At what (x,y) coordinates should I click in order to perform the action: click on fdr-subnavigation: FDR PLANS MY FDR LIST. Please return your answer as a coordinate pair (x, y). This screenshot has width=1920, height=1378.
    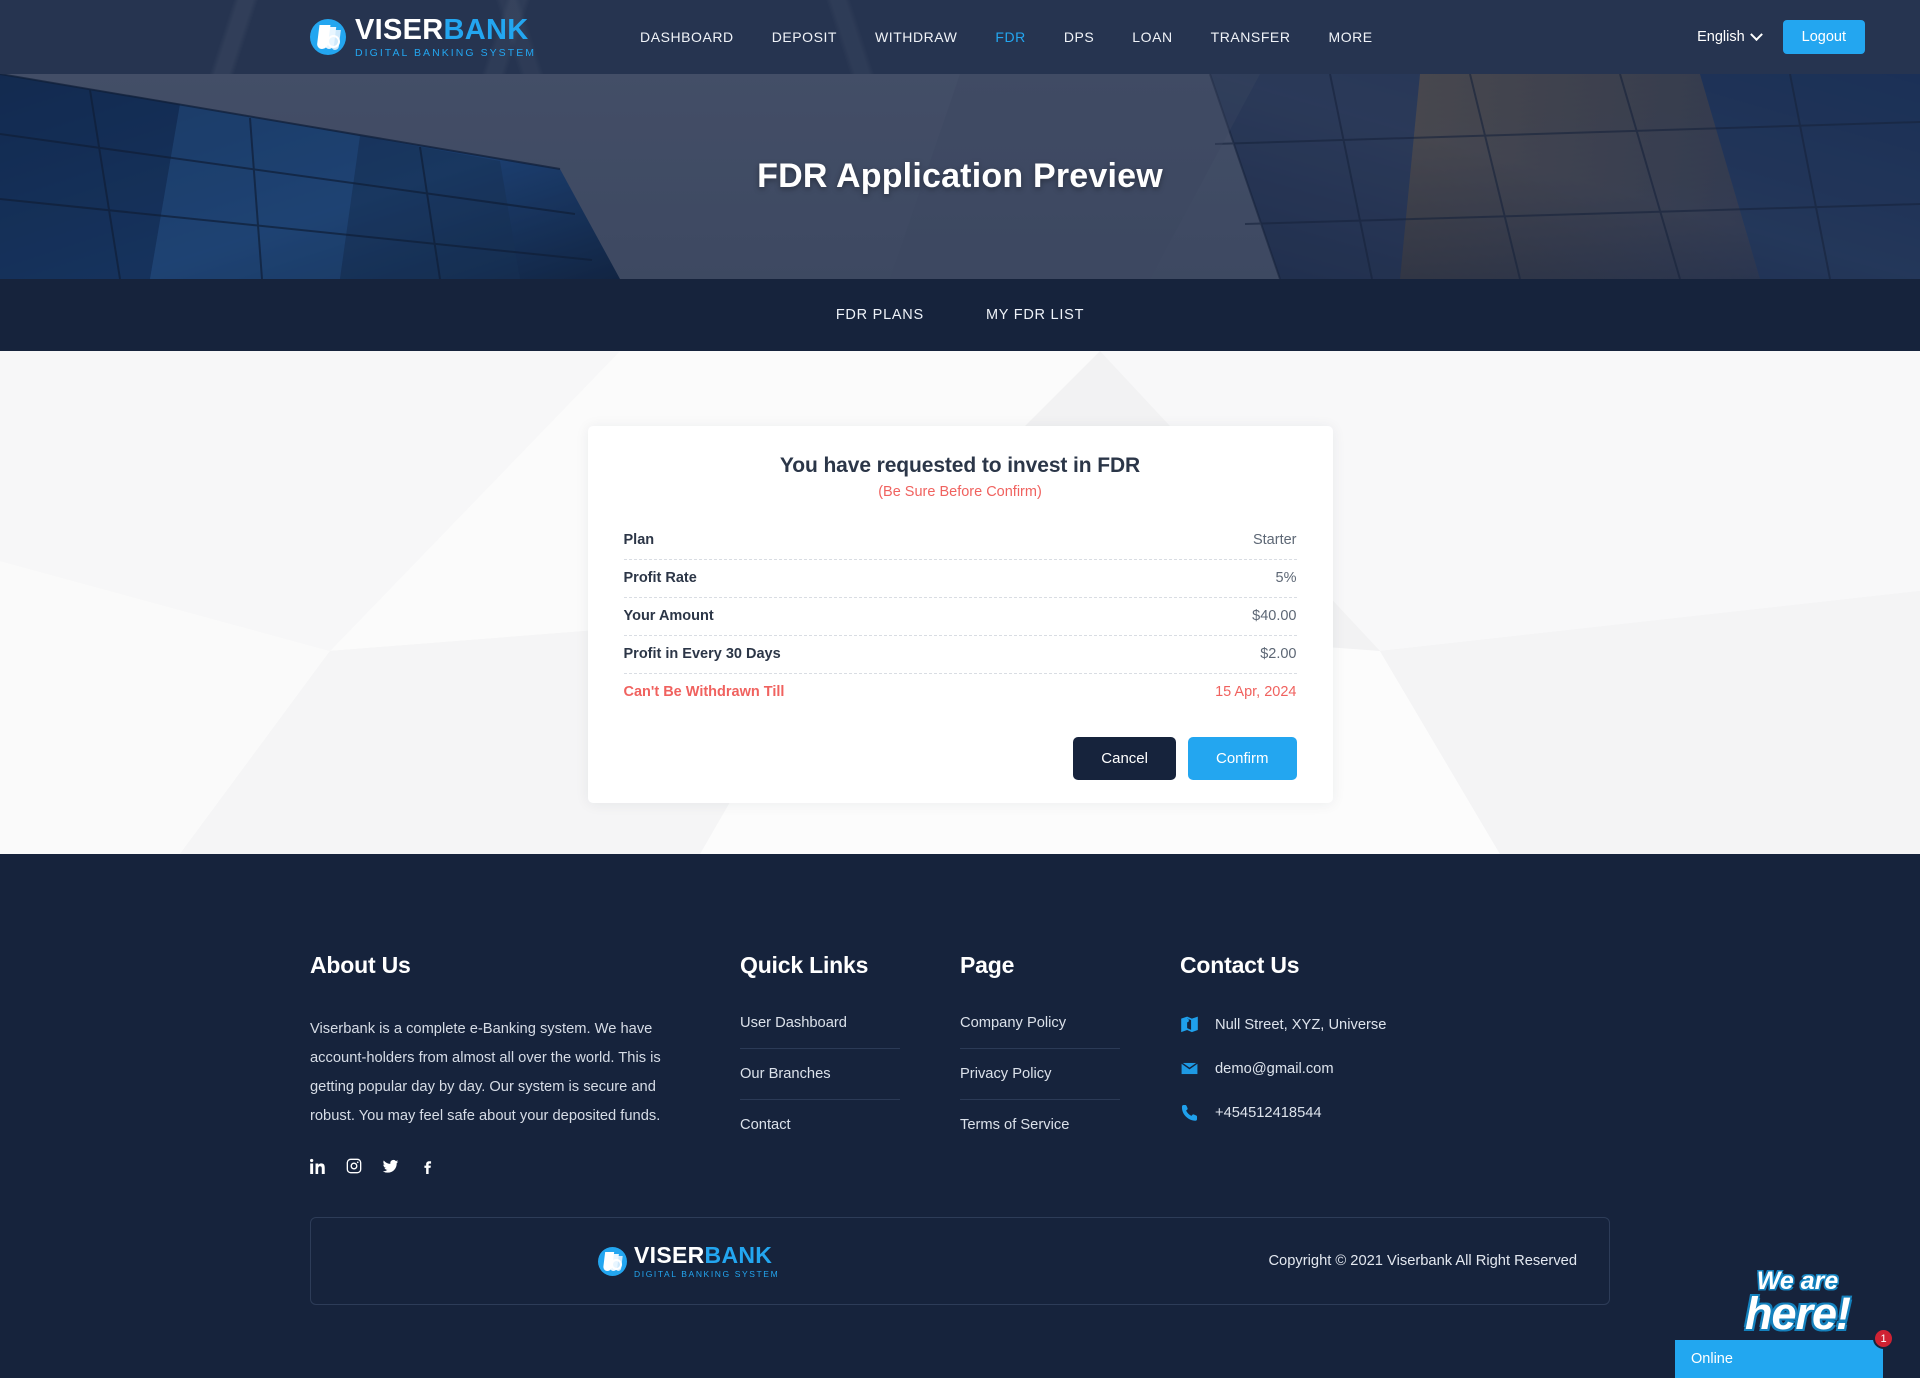
    Looking at the image, I should click on (960, 315).